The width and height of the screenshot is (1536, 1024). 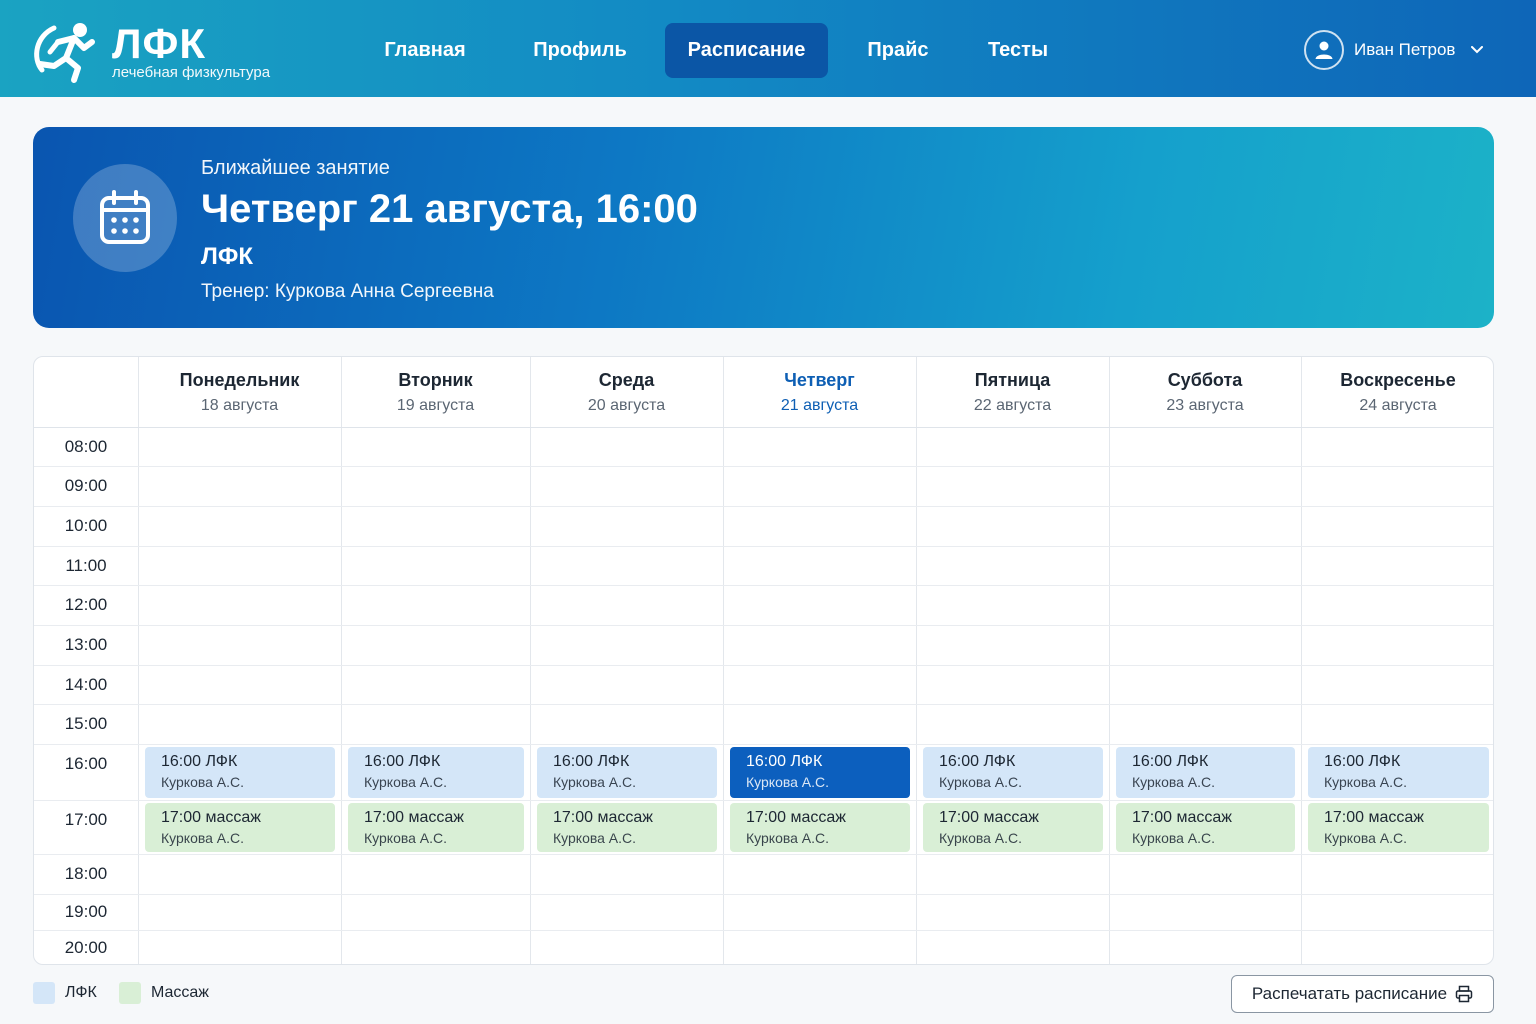 What do you see at coordinates (81, 992) in the screenshot?
I see `legend-label-lfk: ЛФК` at bounding box center [81, 992].